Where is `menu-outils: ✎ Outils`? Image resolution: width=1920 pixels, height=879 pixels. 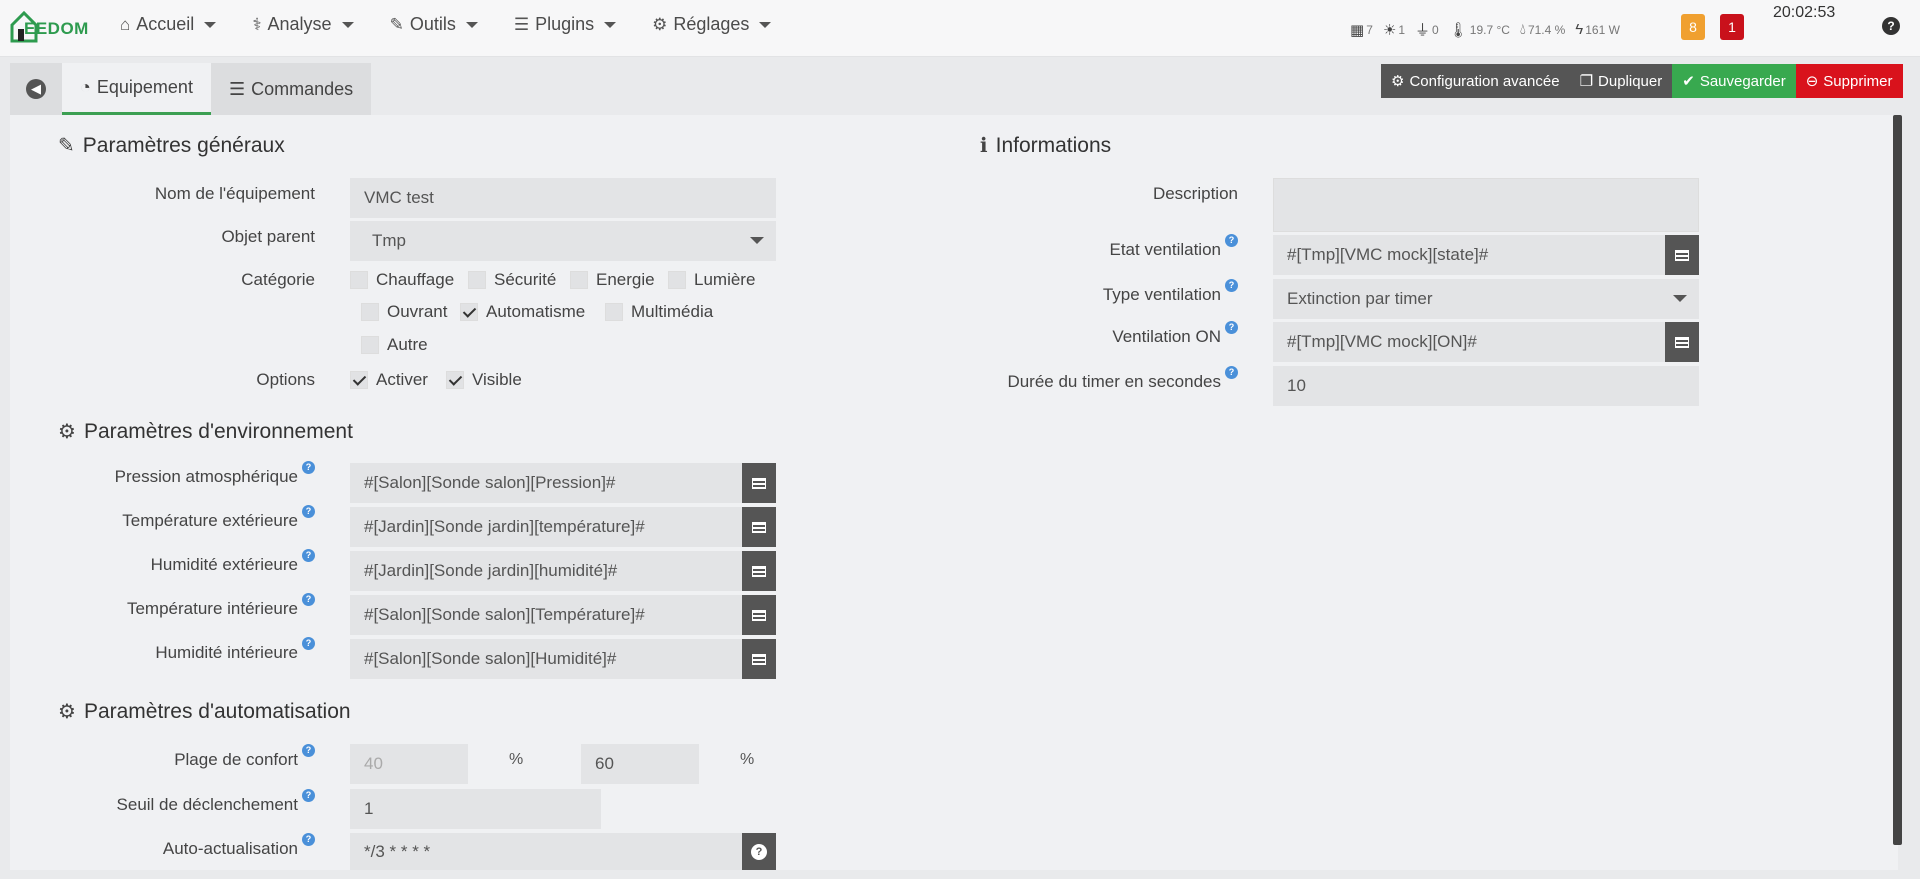 menu-outils: ✎ Outils is located at coordinates (434, 24).